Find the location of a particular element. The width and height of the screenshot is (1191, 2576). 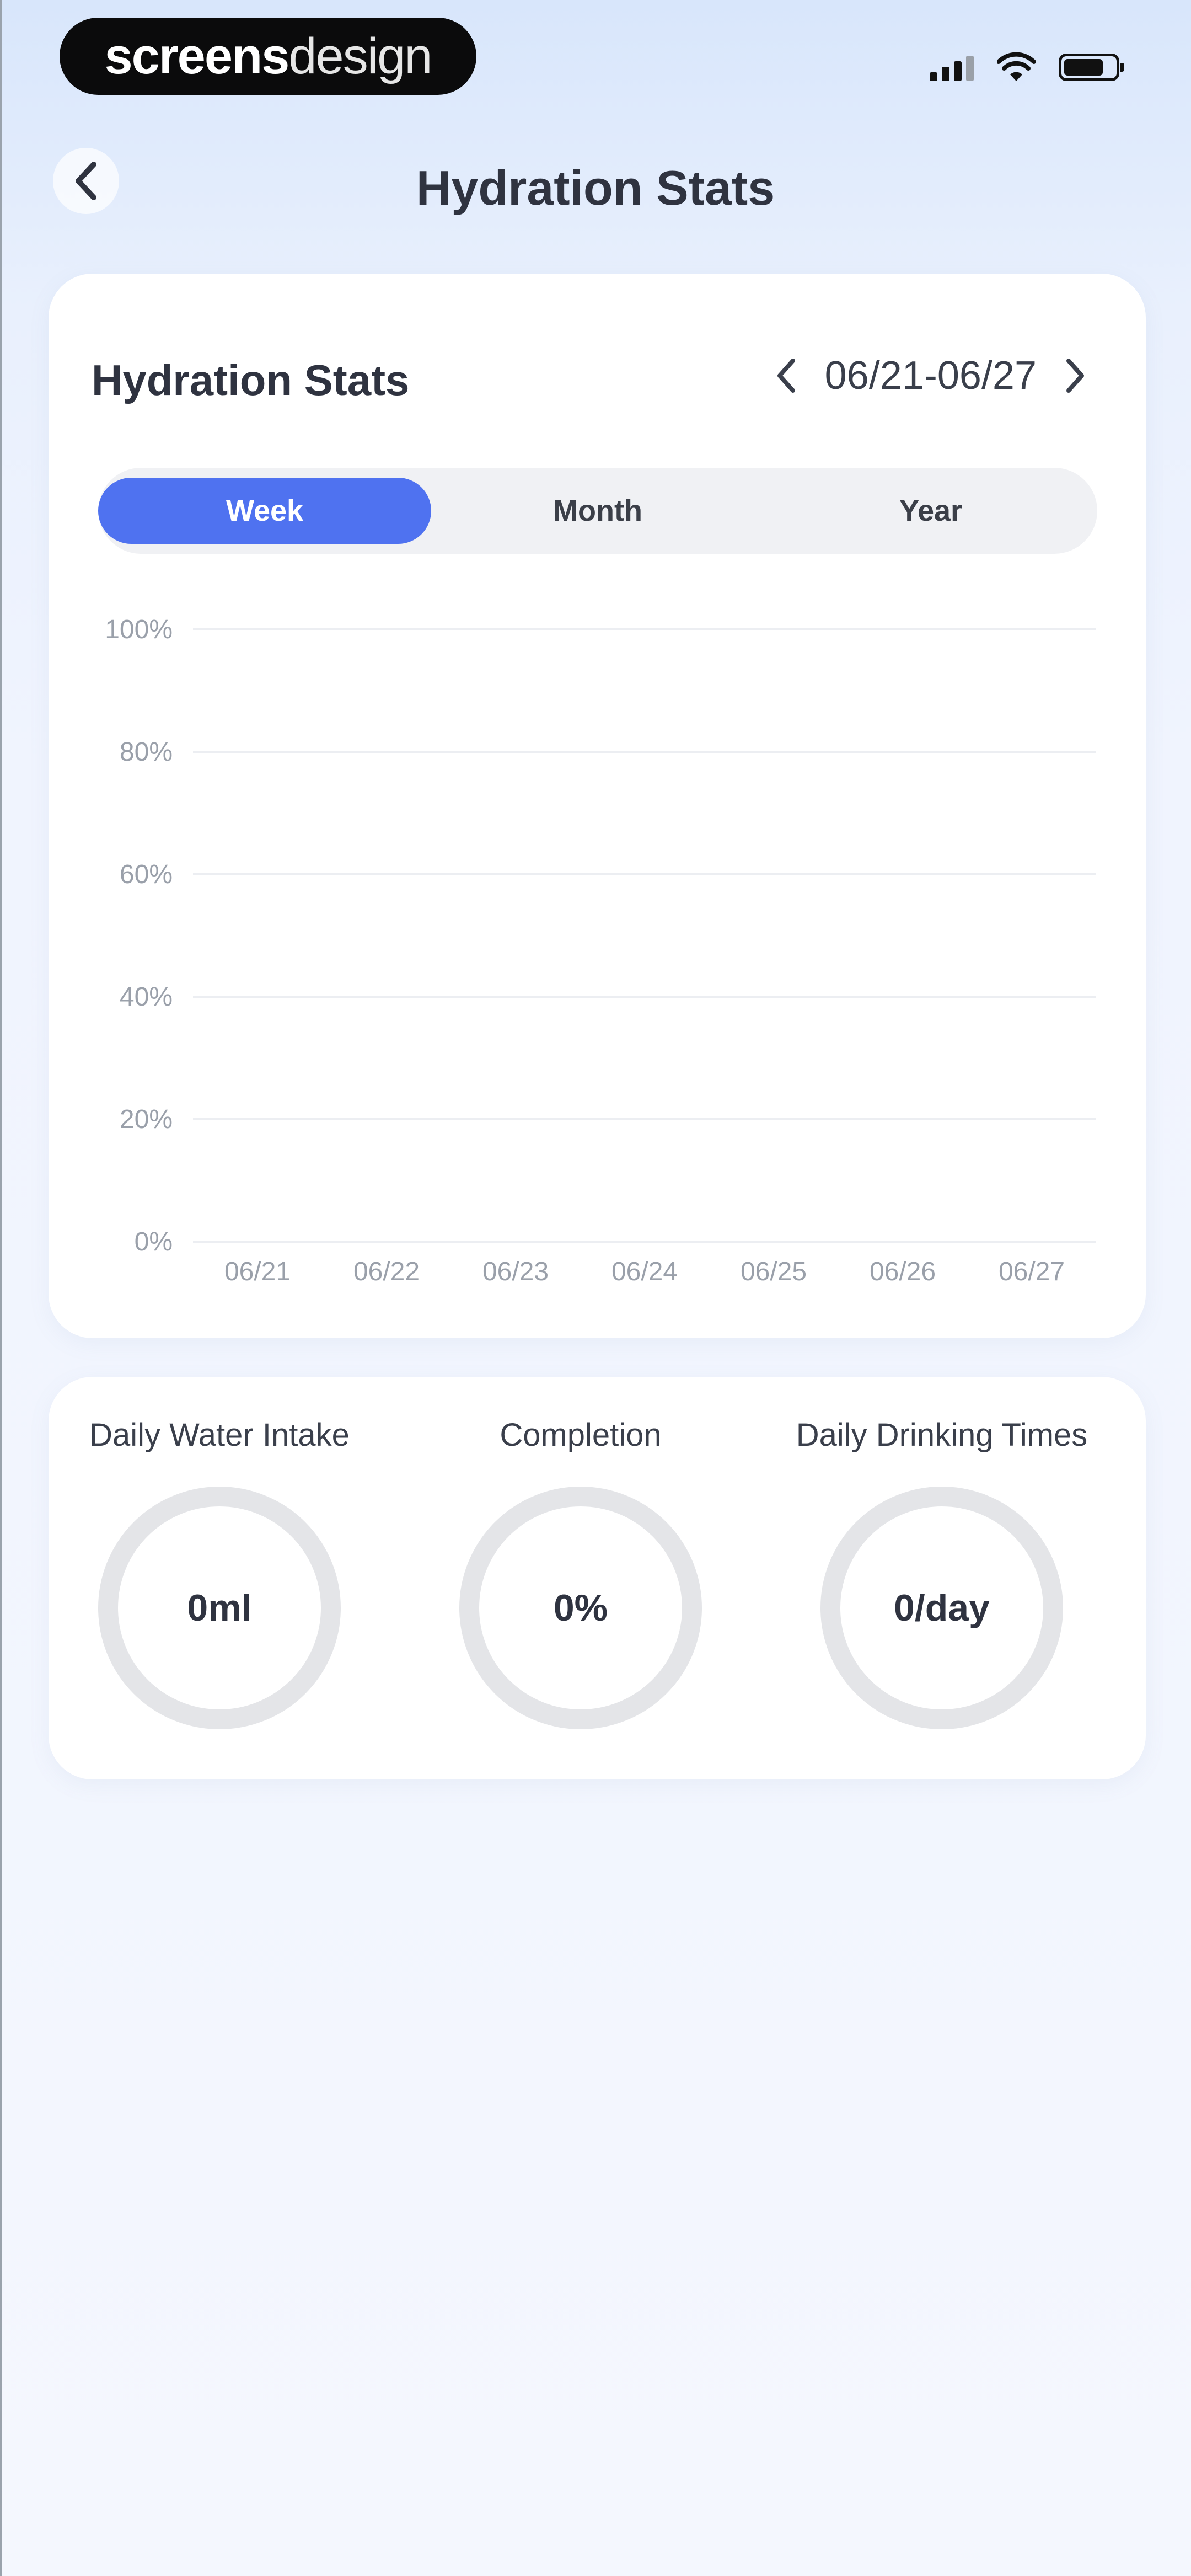

completion-stat: Completion 0% is located at coordinates (581, 1573).